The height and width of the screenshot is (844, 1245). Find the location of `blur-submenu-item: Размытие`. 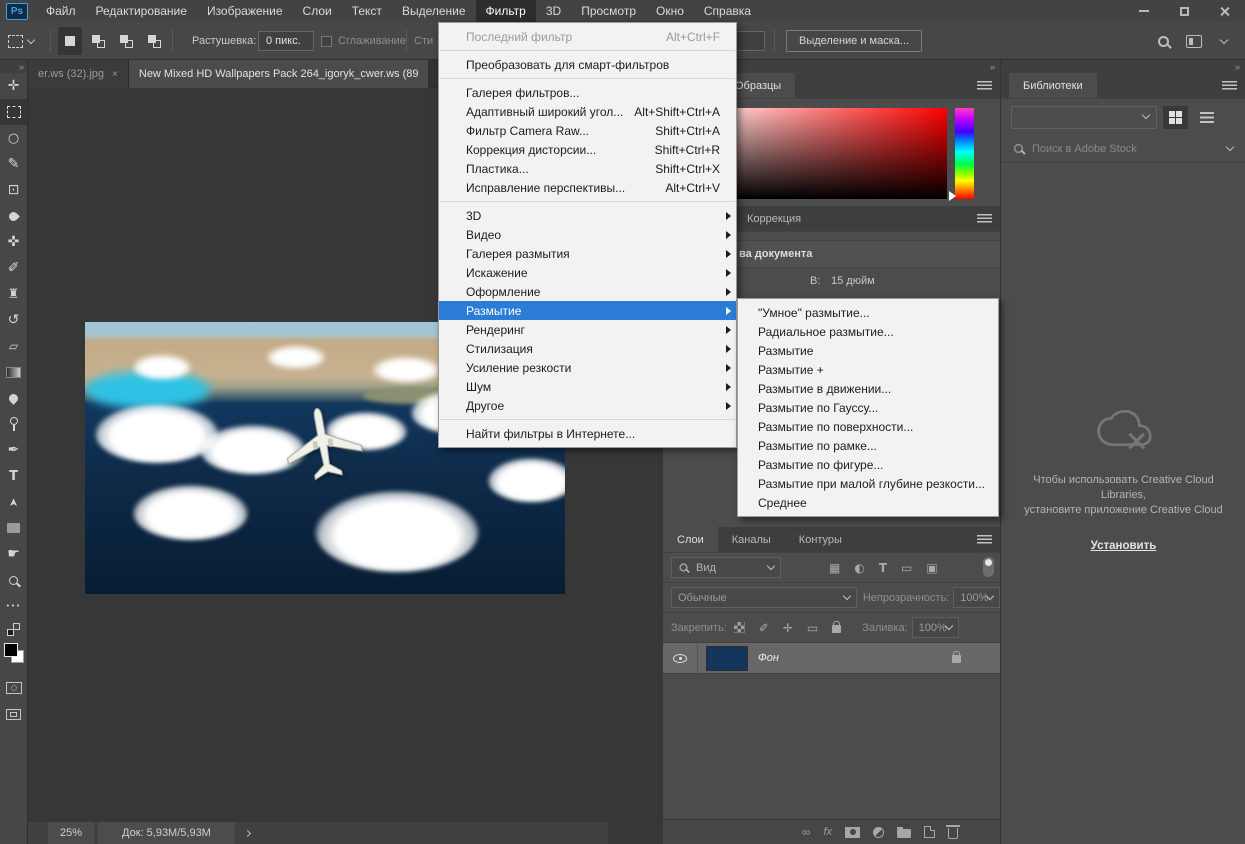

blur-submenu-item: Размытие is located at coordinates (868, 350).